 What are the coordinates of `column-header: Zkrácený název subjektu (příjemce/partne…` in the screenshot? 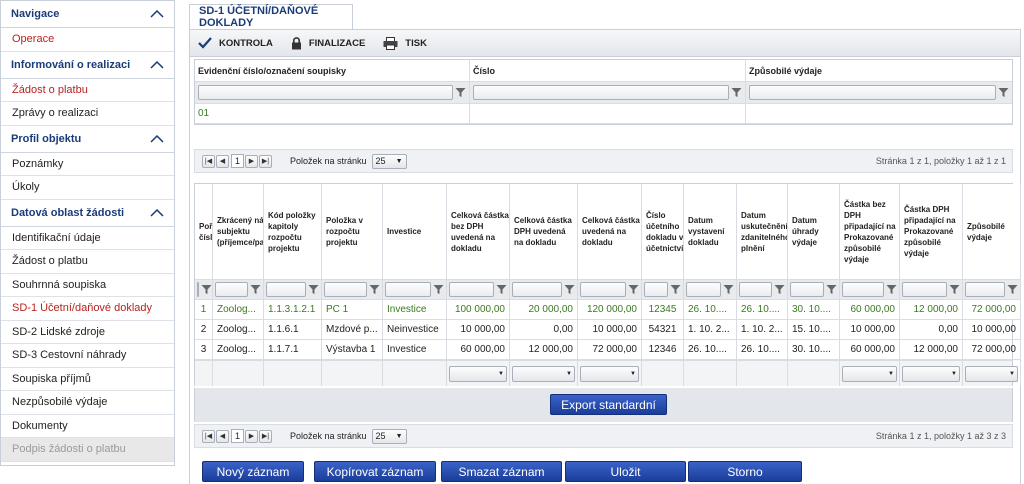 It's located at (238, 232).